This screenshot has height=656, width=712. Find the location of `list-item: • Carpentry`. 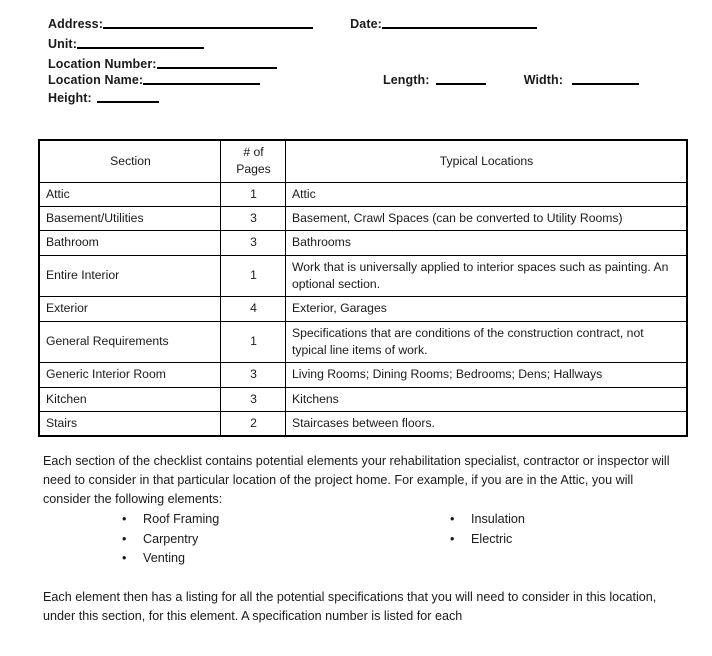

list-item: • Carpentry is located at coordinates (262, 538).